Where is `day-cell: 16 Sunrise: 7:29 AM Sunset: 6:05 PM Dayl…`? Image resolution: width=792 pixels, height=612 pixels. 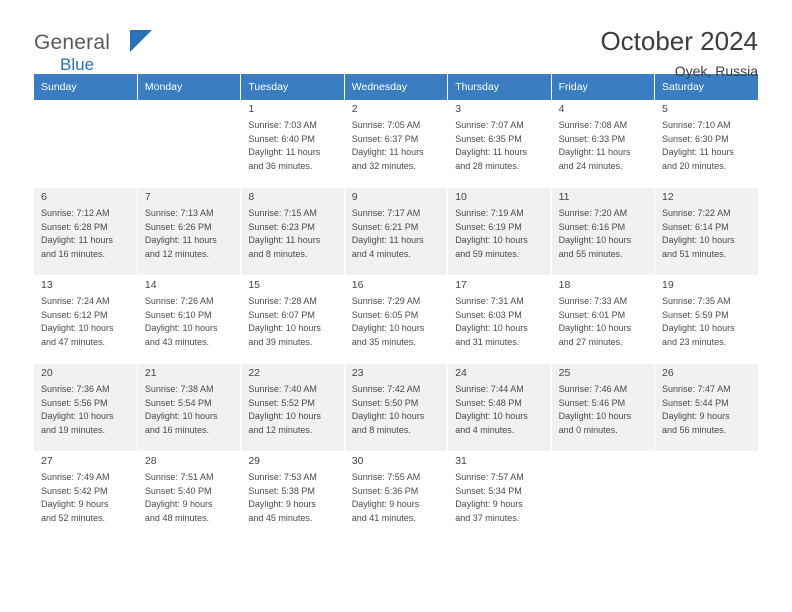 day-cell: 16 Sunrise: 7:29 AM Sunset: 6:05 PM Dayl… is located at coordinates (396, 319).